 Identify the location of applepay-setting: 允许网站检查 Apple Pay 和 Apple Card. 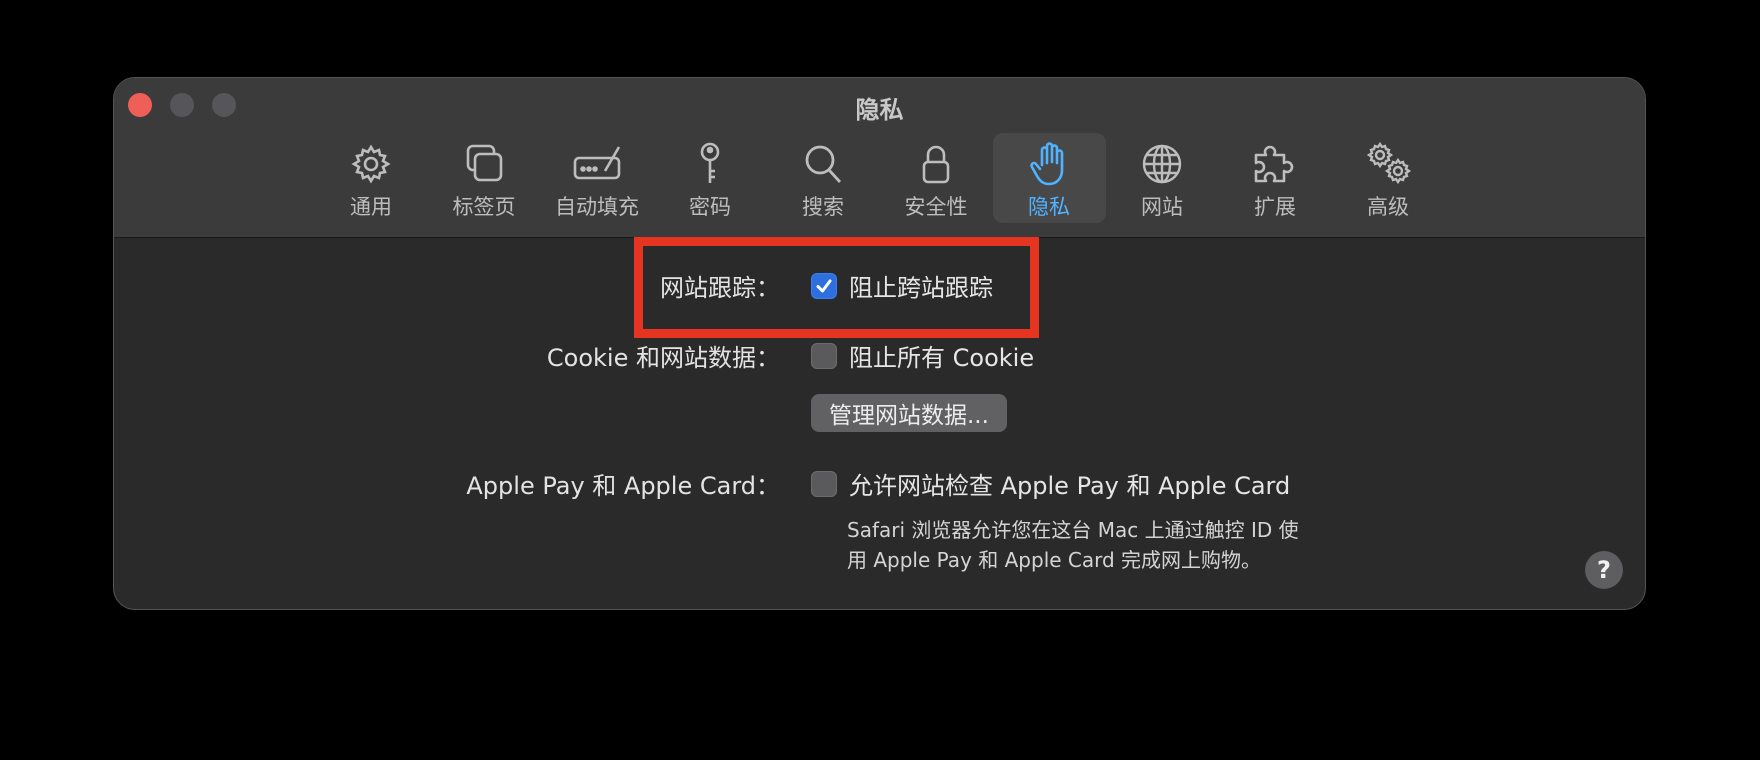
(1050, 483).